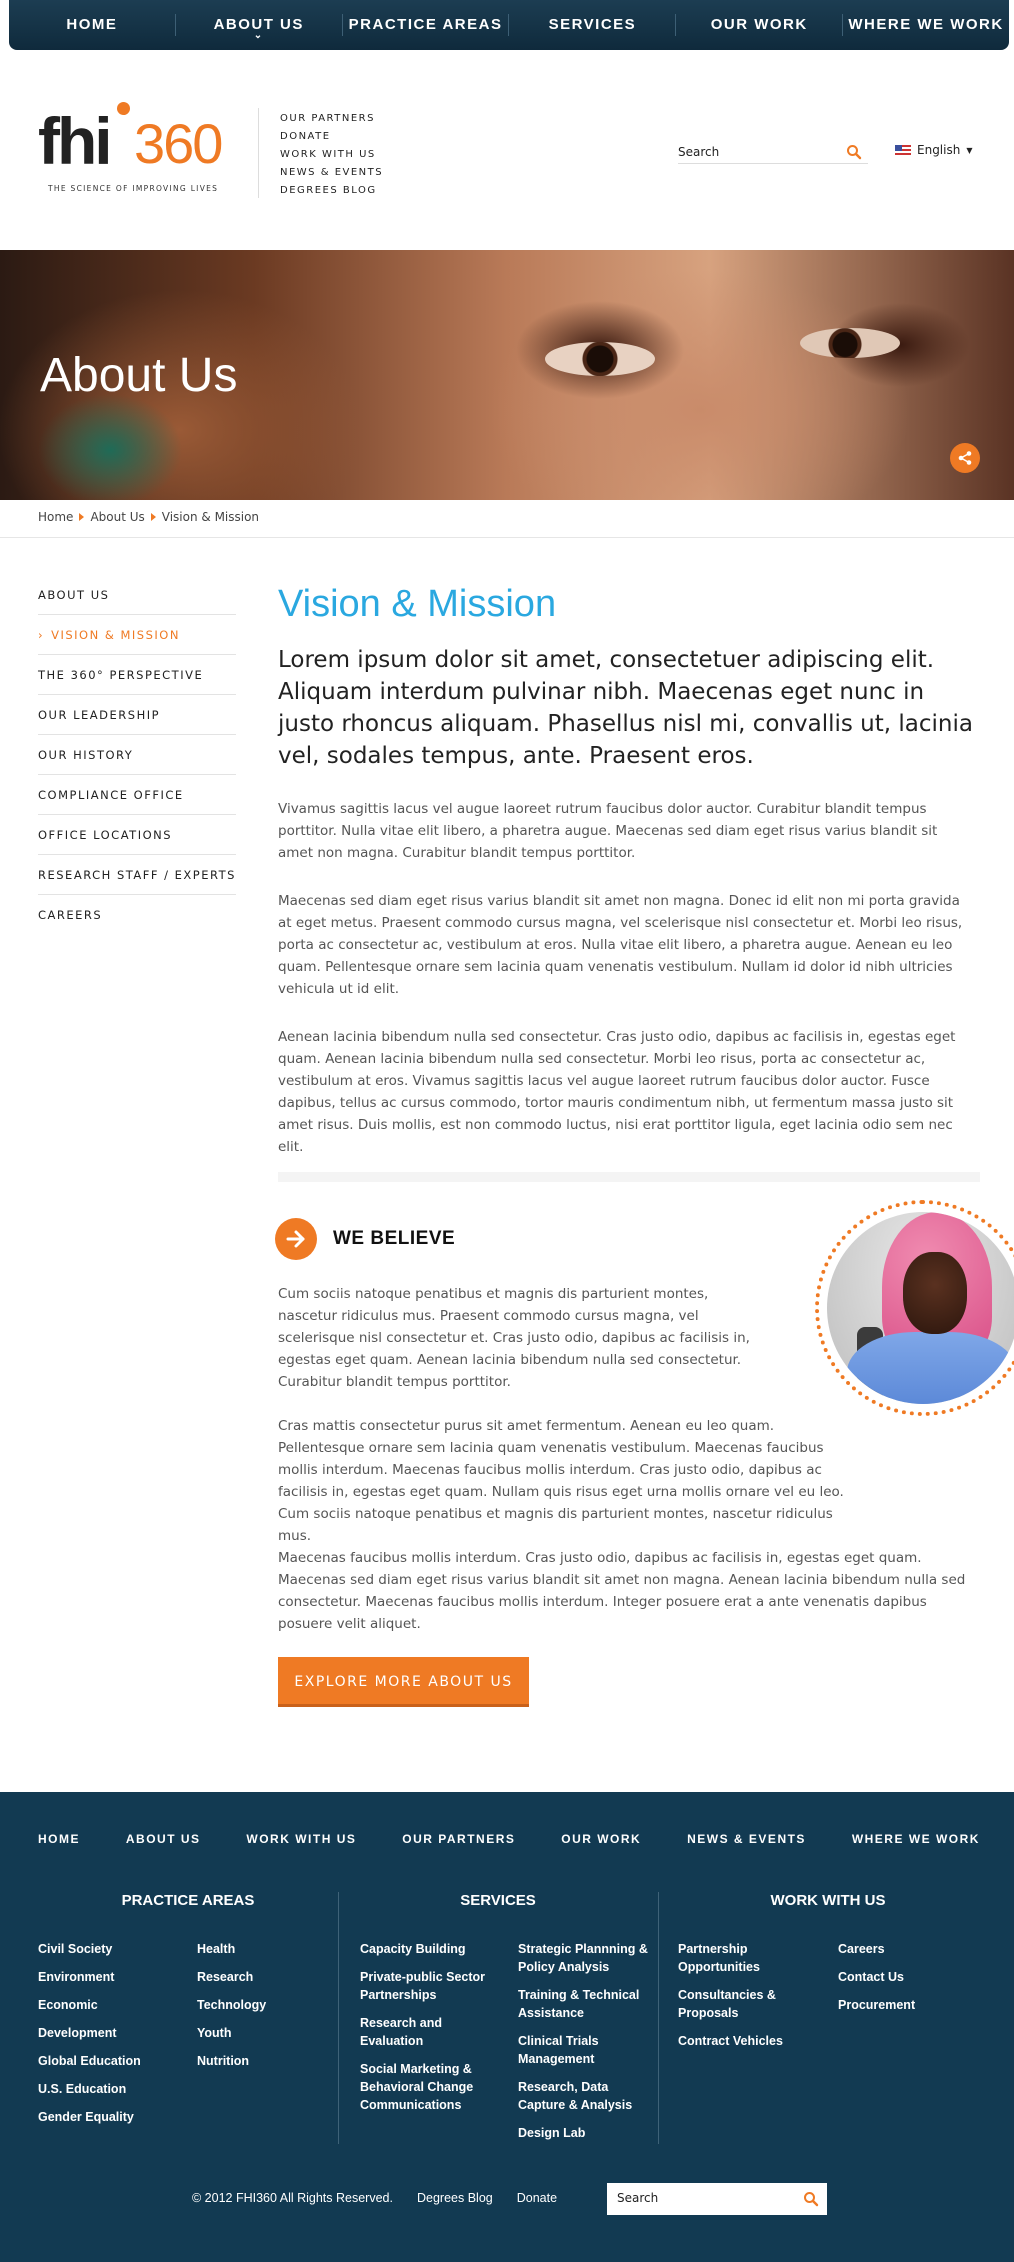 Image resolution: width=1014 pixels, height=2262 pixels. I want to click on chevron-down-icon: ⌄, so click(258, 35).